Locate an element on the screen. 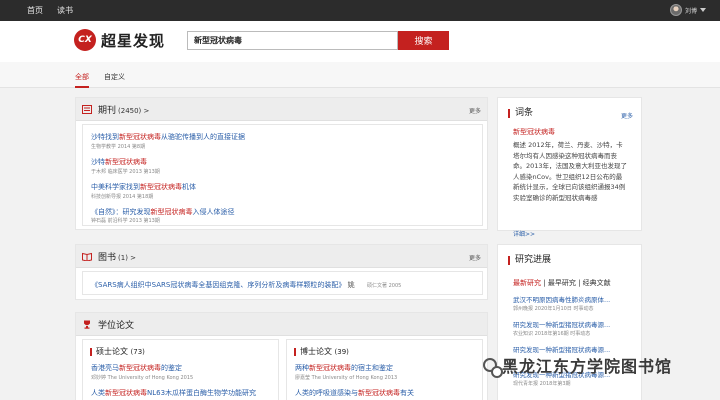  journals-title: 期刊 (2450) > is located at coordinates (123, 109).